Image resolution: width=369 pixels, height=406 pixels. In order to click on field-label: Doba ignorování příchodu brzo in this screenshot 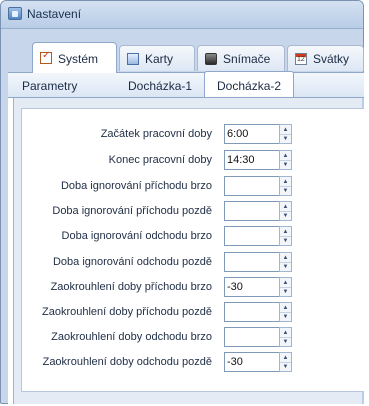, I will do `click(136, 186)`.